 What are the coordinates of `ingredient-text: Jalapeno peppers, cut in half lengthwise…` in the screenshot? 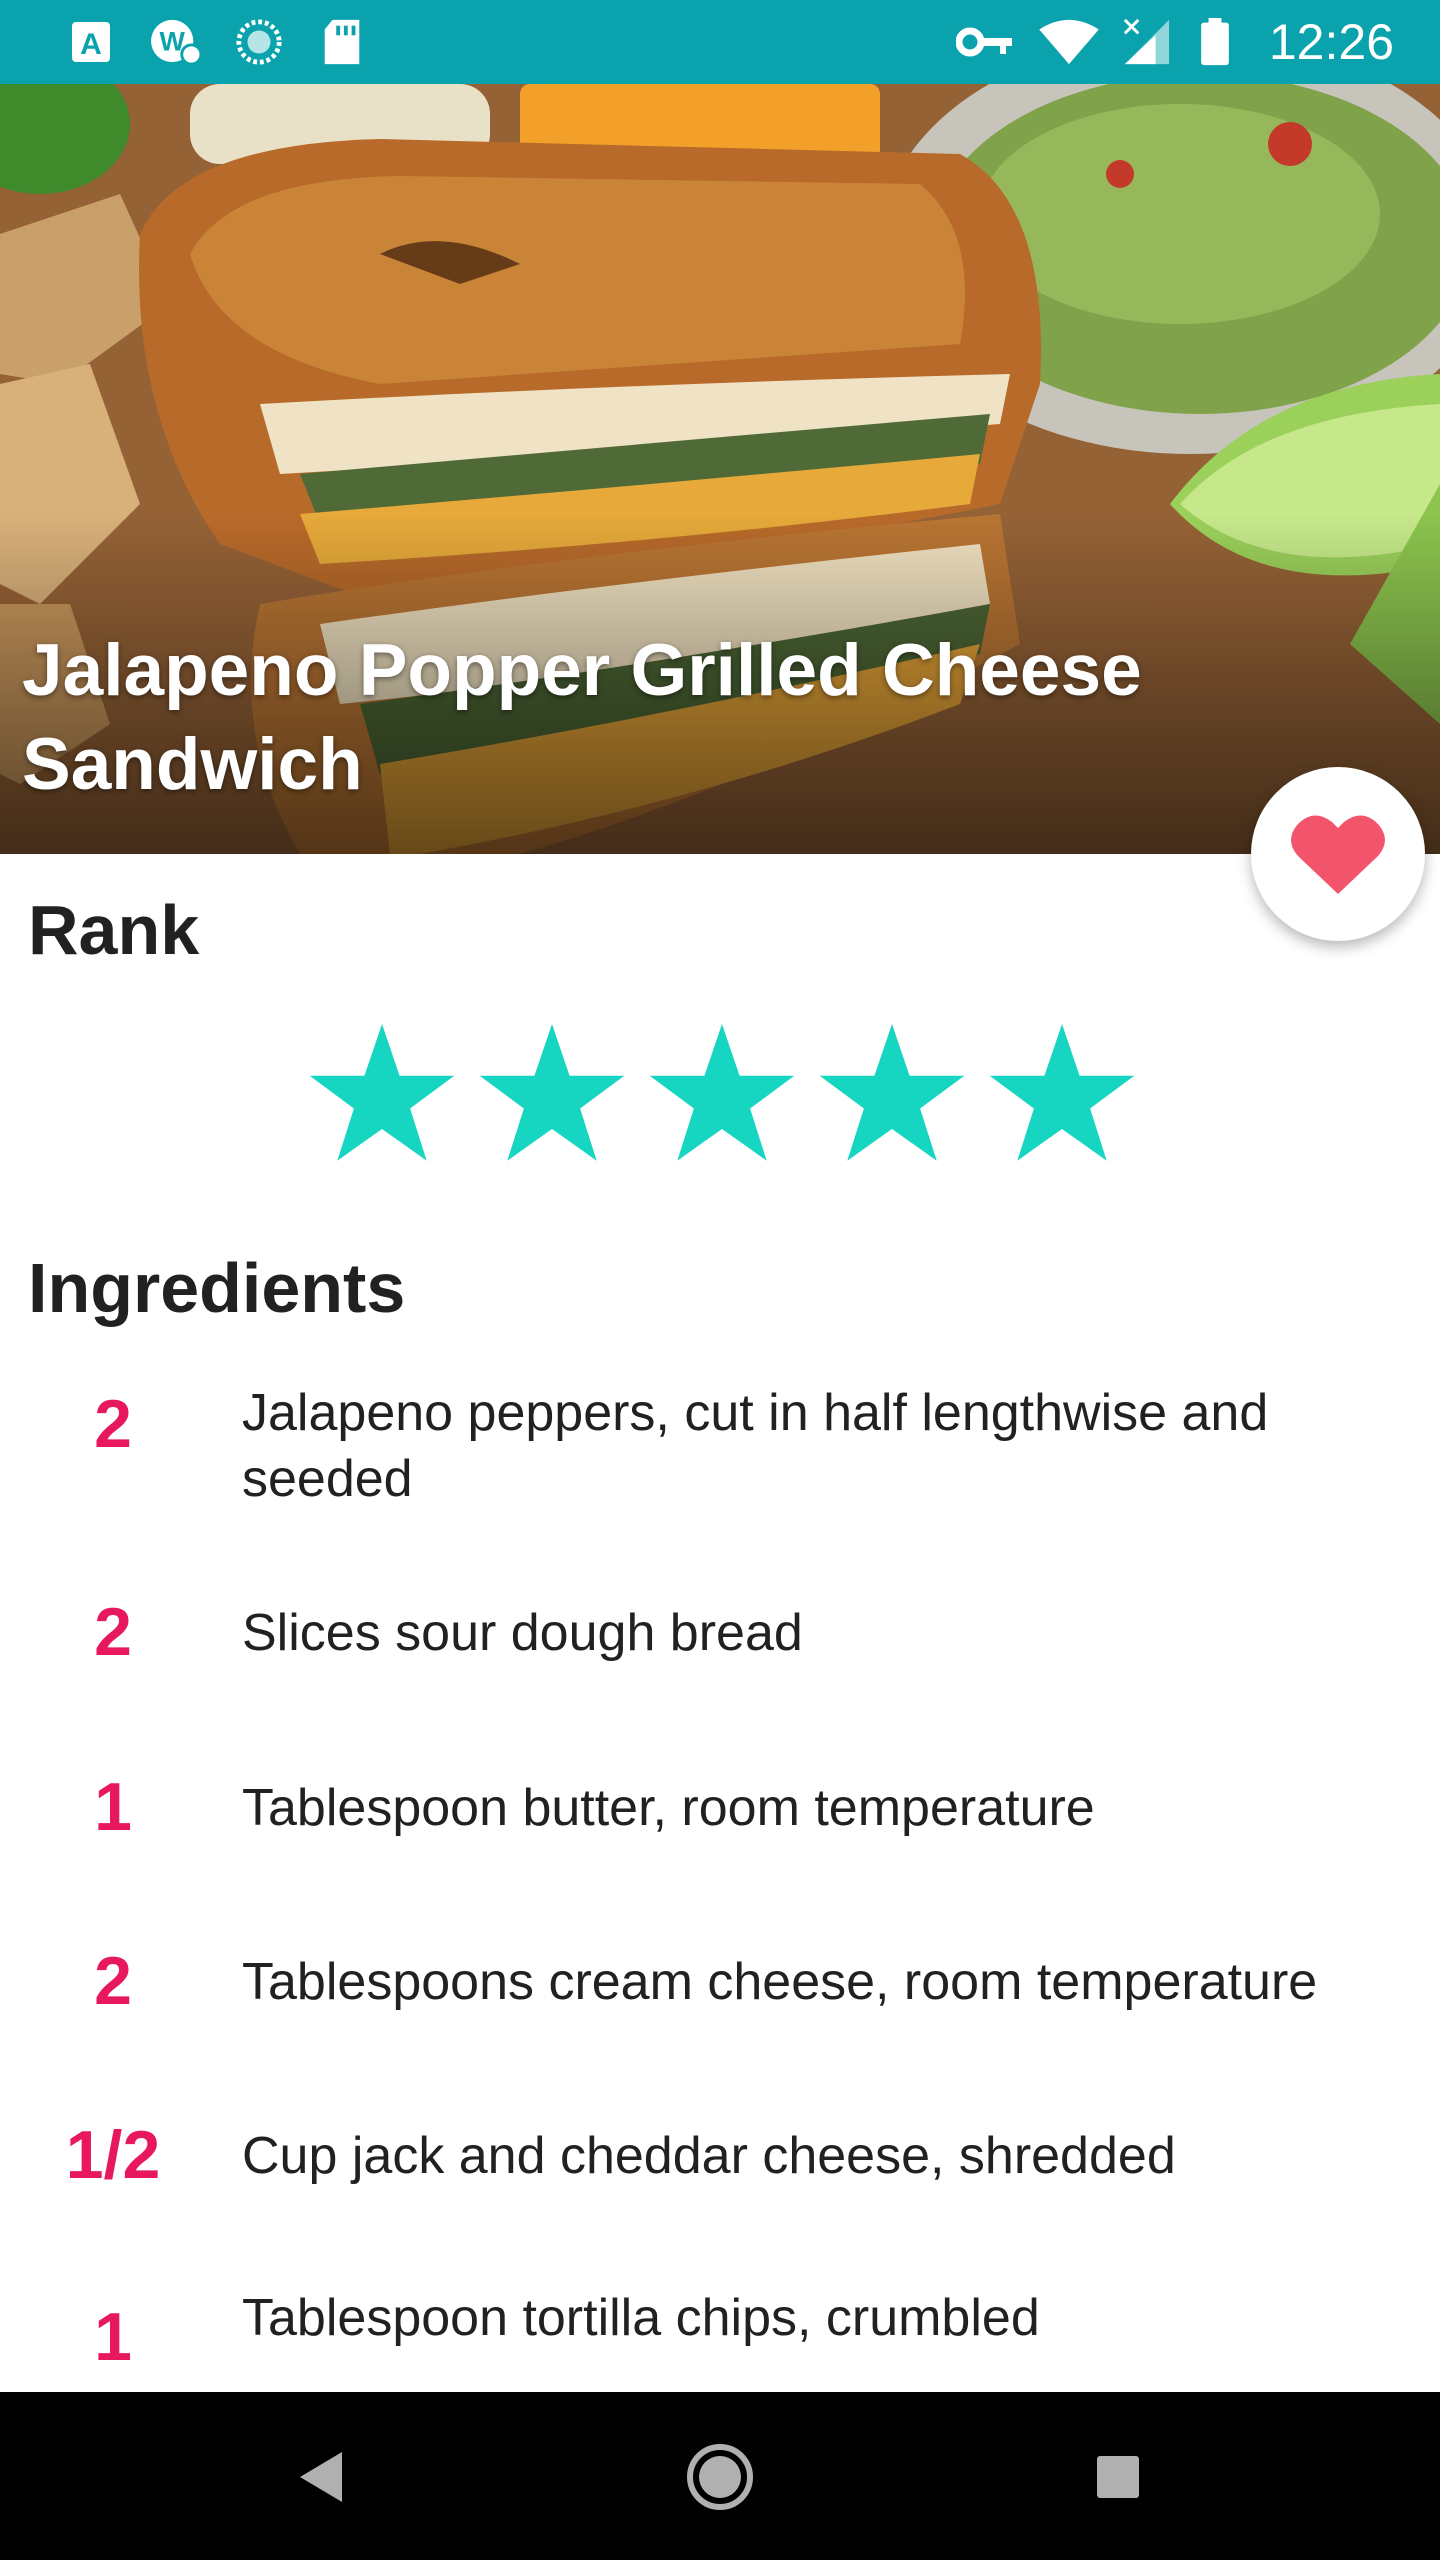 It's located at (755, 1446).